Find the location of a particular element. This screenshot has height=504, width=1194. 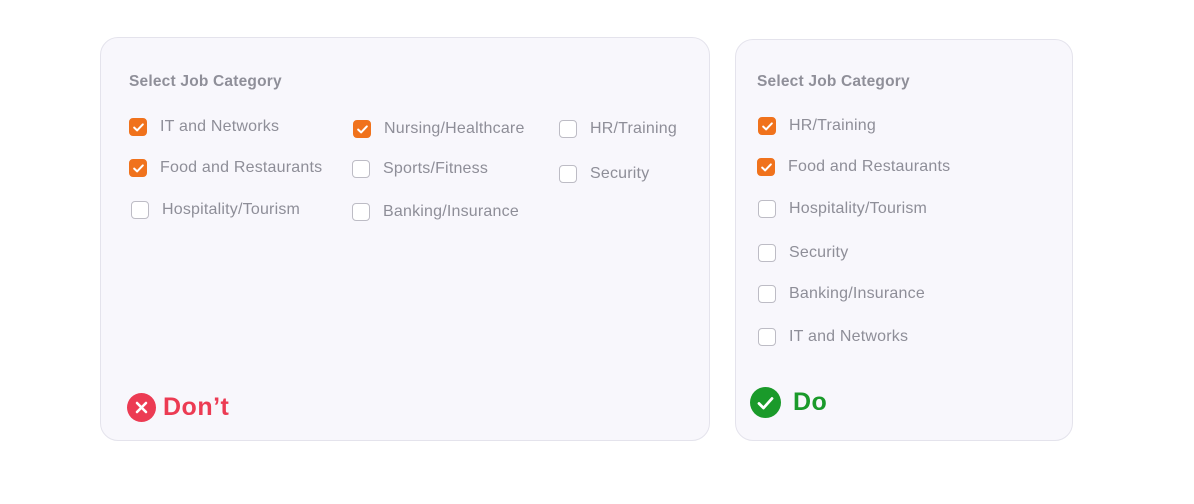

do-option-banking-insurance: Banking/Insurance is located at coordinates (841, 294).